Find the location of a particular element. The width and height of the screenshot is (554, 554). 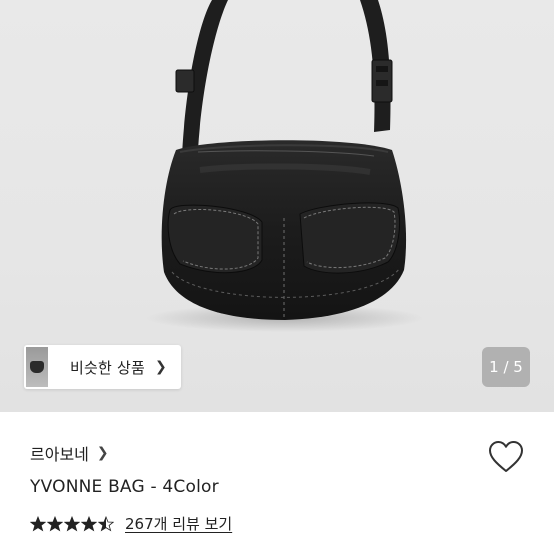

brand-name: 르아보네 is located at coordinates (59, 454).